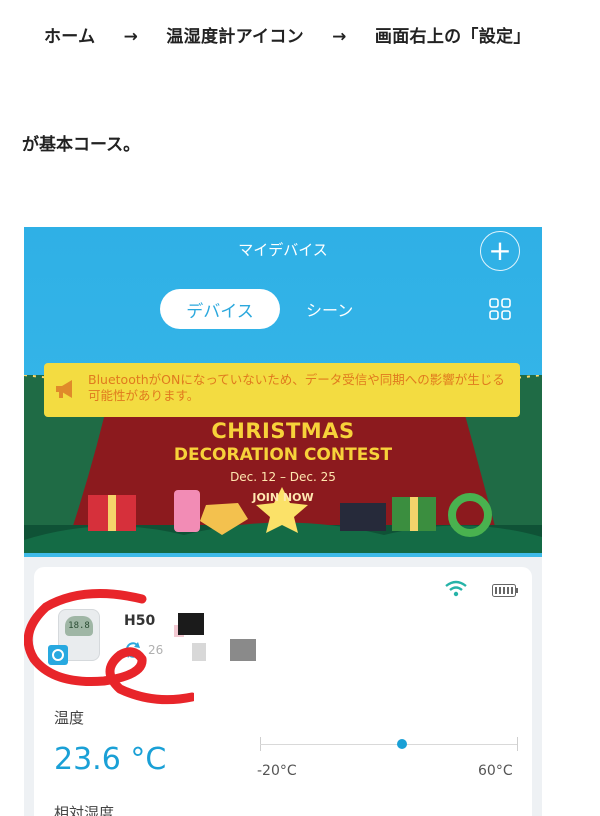  What do you see at coordinates (110, 759) in the screenshot?
I see `temperature-value: 23.6 °C` at bounding box center [110, 759].